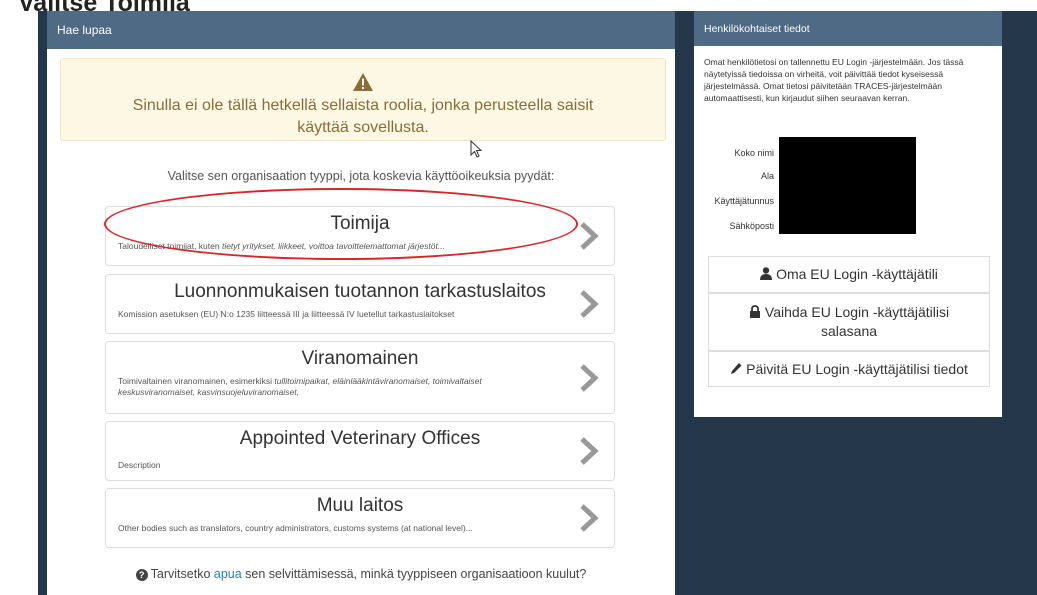  I want to click on eu-login-account-button: Oma EU Login -käyttäjätili, so click(849, 274).